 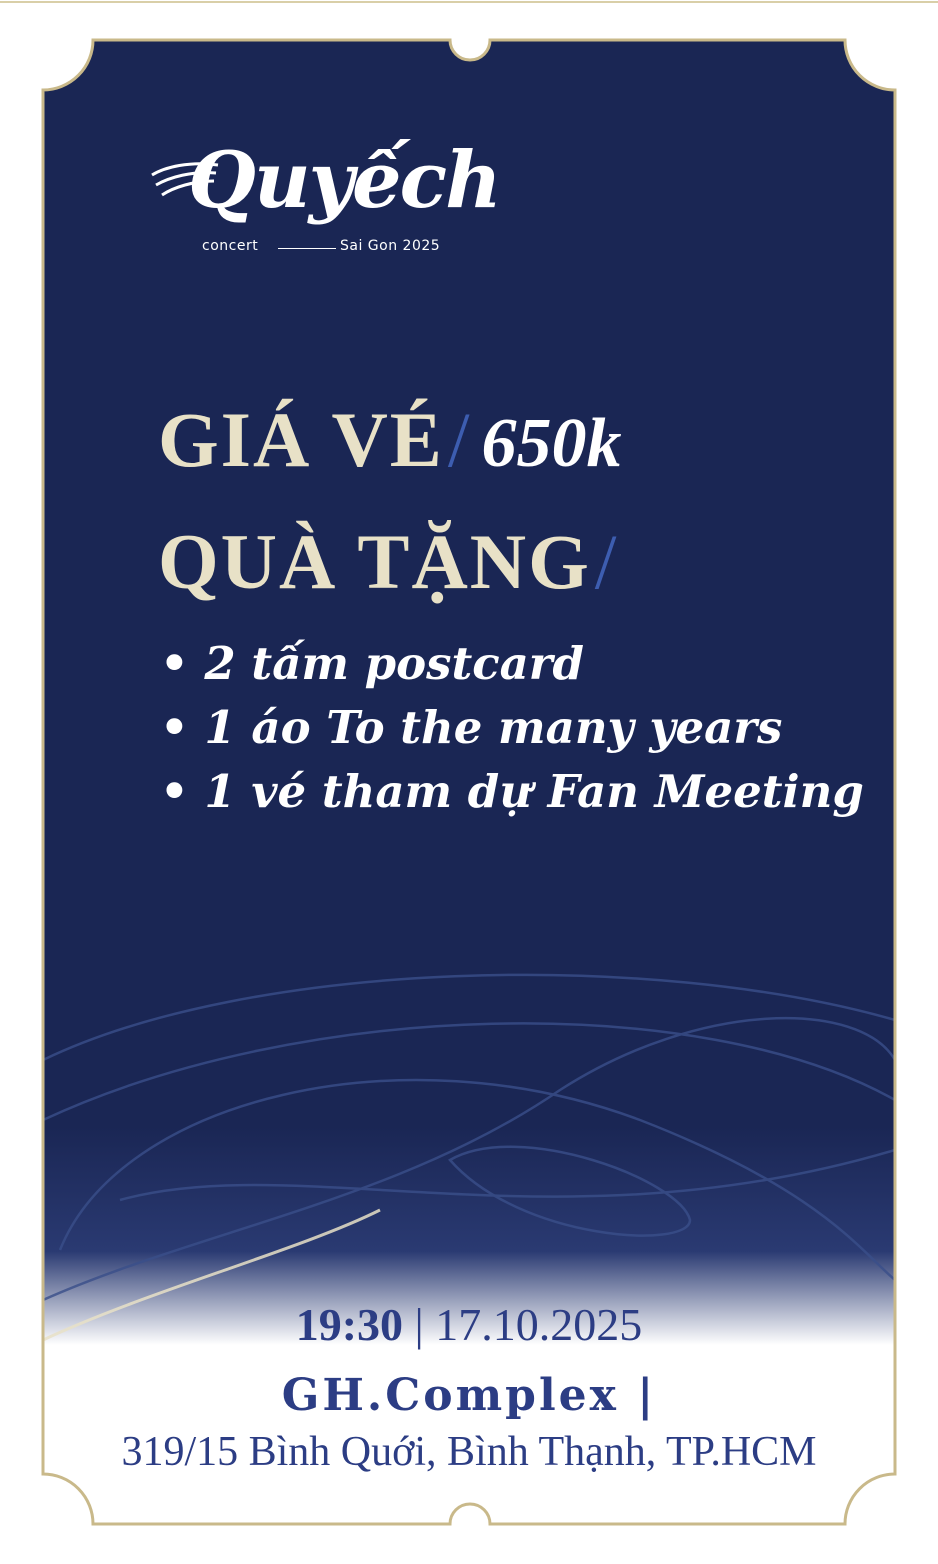 I want to click on price-label: GIÁ VÉ, so click(x=301, y=439).